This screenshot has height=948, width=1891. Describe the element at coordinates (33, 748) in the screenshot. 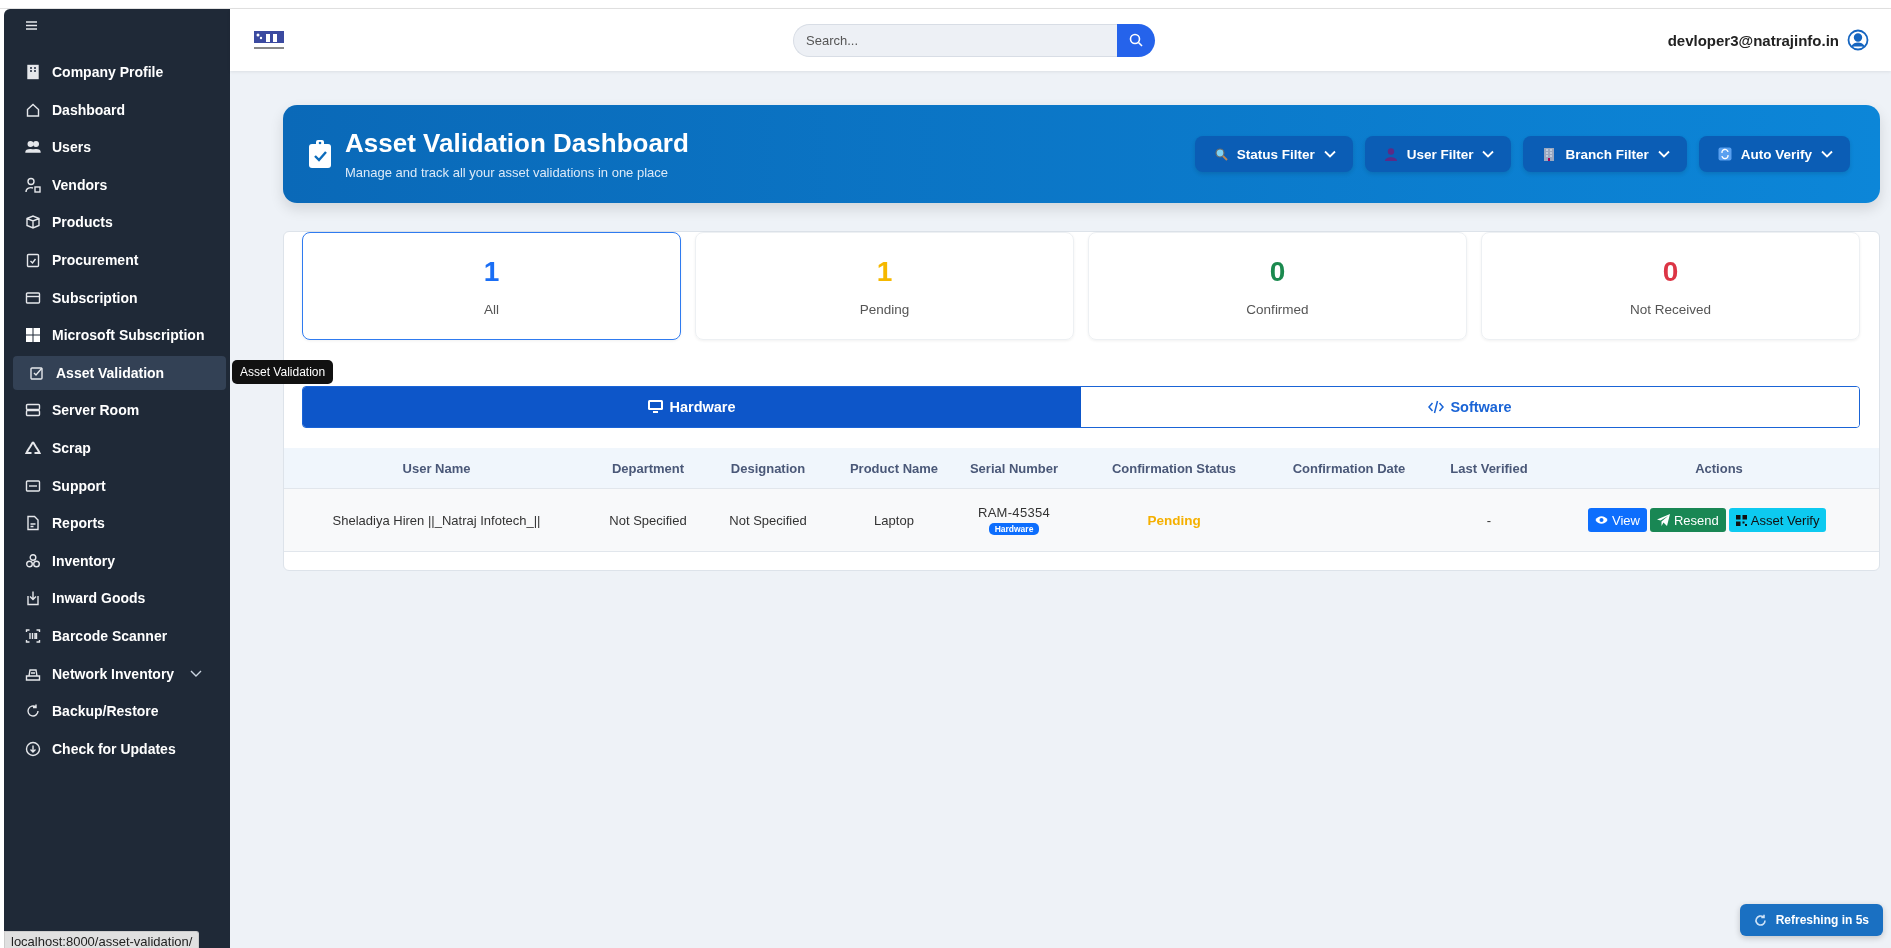

I see `download-icon` at that location.